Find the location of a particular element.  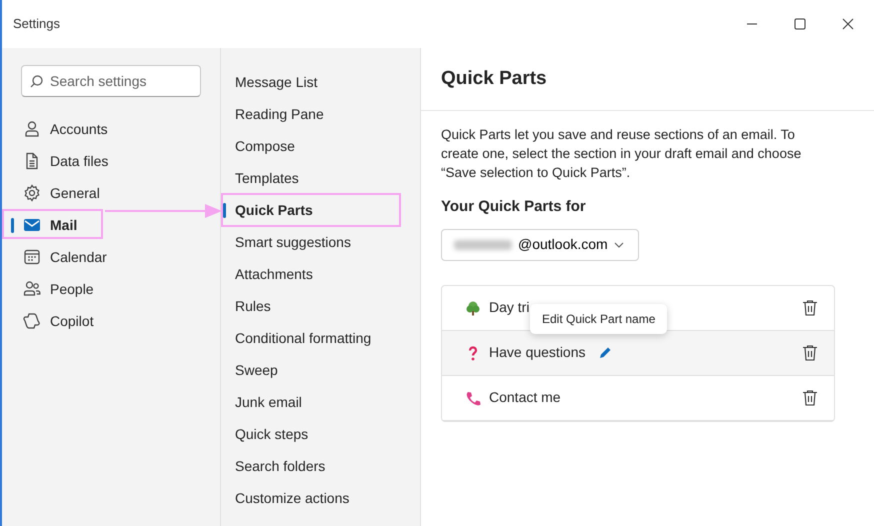

subnav-item: Message List is located at coordinates (320, 82).